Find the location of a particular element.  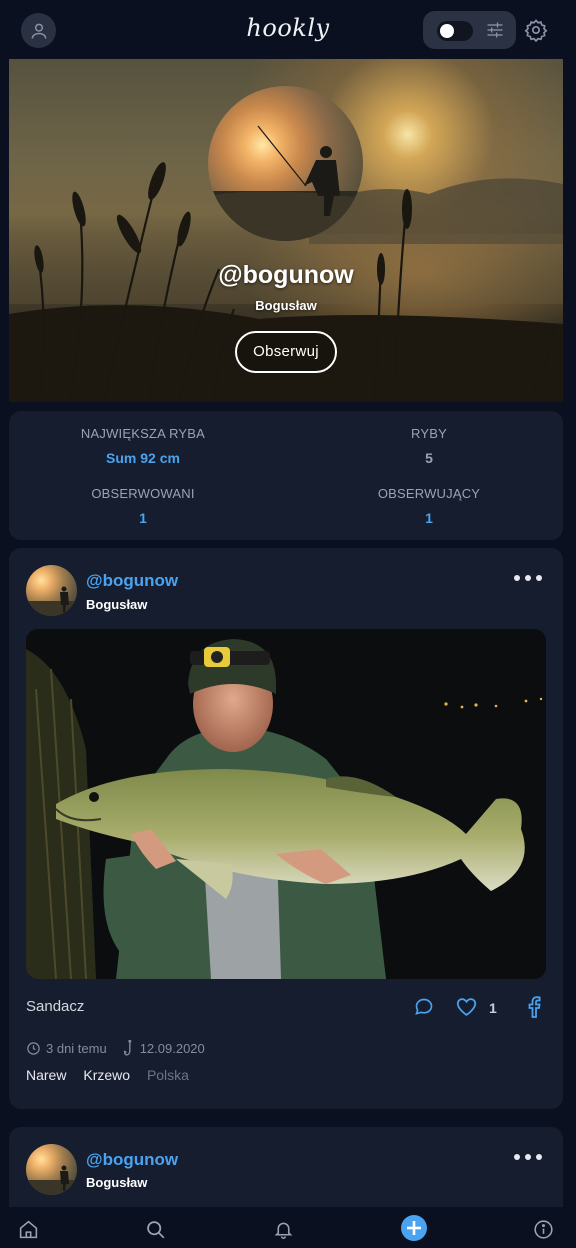

stat-following: OBSERWOWANI 1 is located at coordinates (143, 506).